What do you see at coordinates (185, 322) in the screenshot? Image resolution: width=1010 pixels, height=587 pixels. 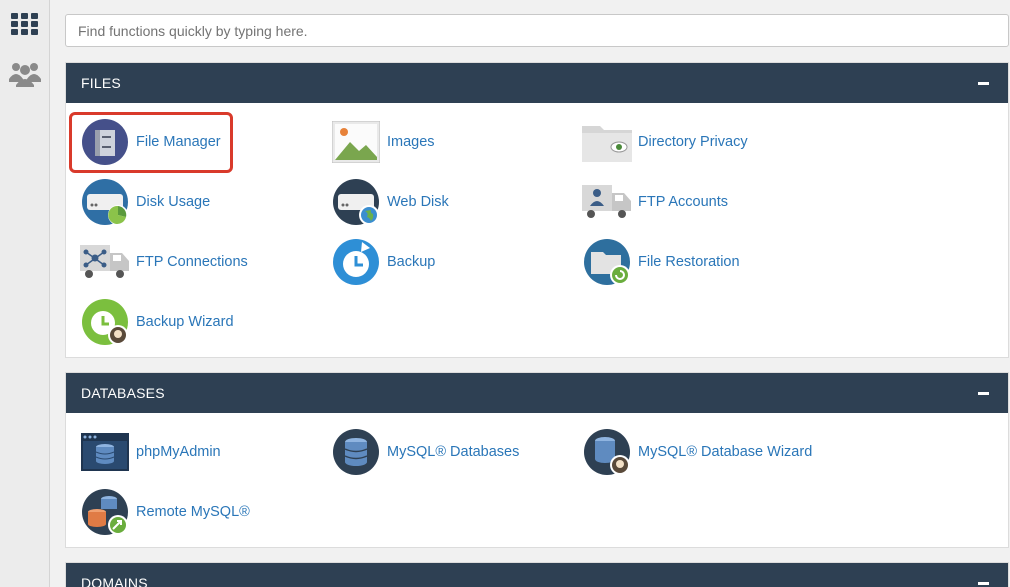 I see `backup-wizard-label: Backup Wizard` at bounding box center [185, 322].